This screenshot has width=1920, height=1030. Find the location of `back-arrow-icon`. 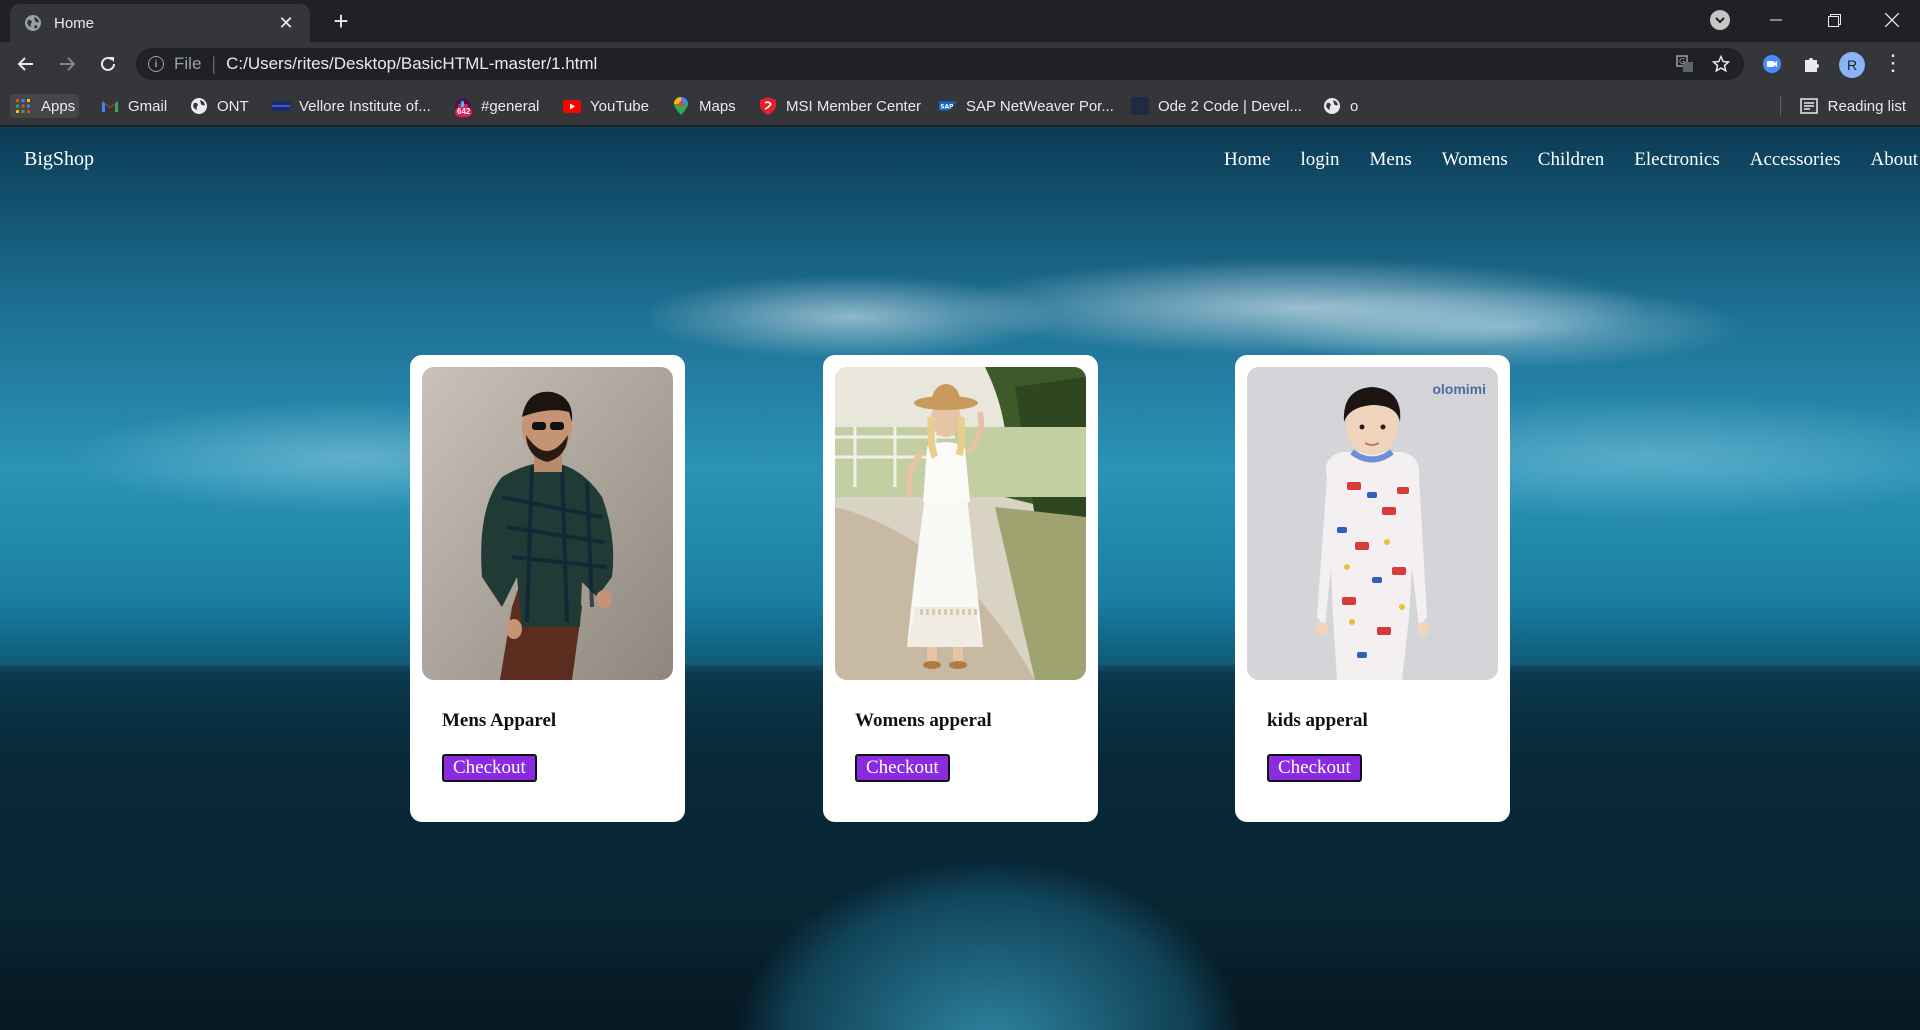

back-arrow-icon is located at coordinates (26, 64).